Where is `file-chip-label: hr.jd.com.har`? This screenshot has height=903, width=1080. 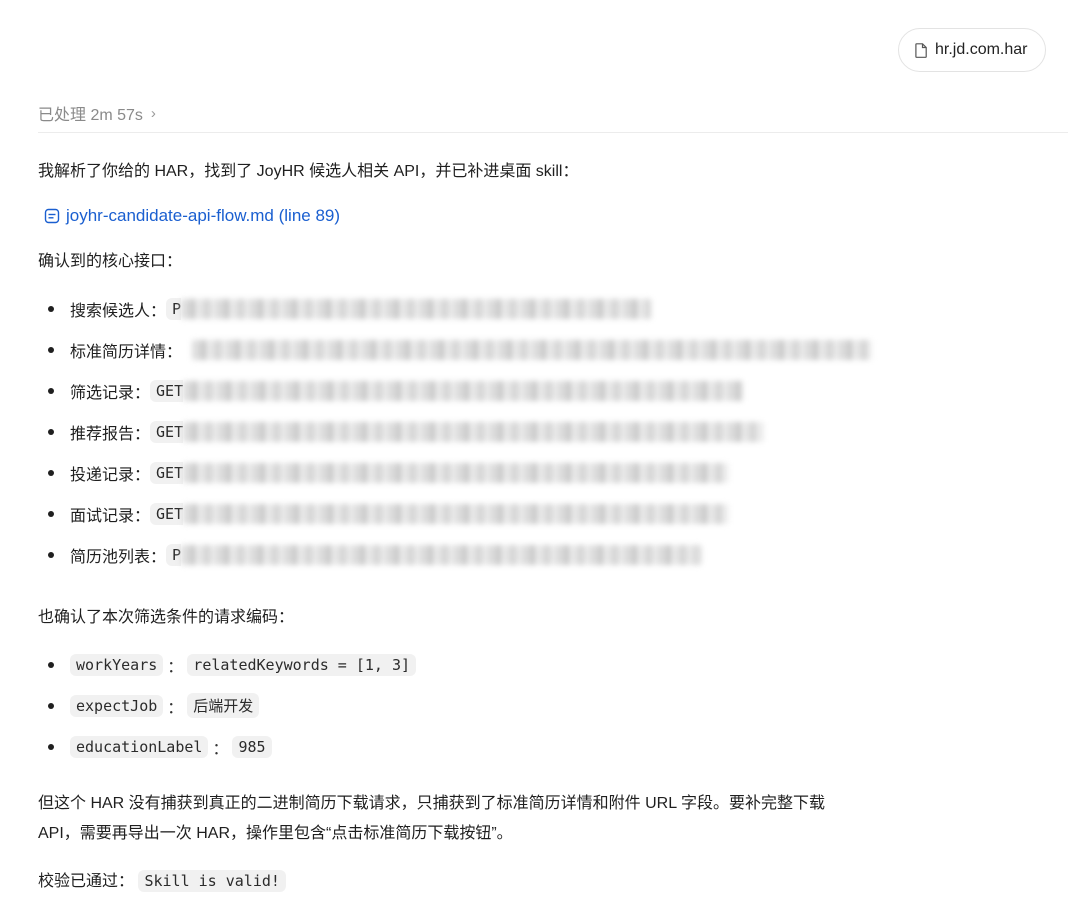
file-chip-label: hr.jd.com.har is located at coordinates (981, 49).